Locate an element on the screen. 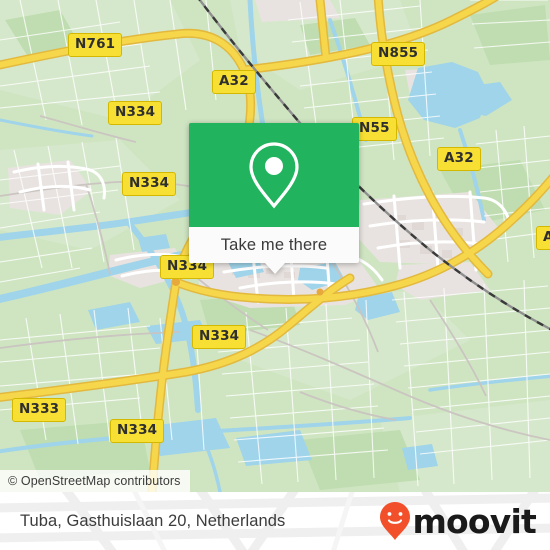 This screenshot has width=550, height=550. moovit-wordmark: moovit is located at coordinates (474, 521).